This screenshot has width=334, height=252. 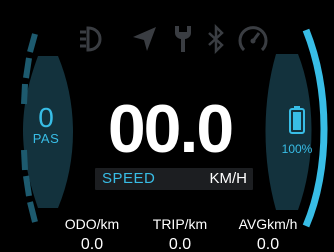 I want to click on trip-value: 0.0, so click(x=180, y=244).